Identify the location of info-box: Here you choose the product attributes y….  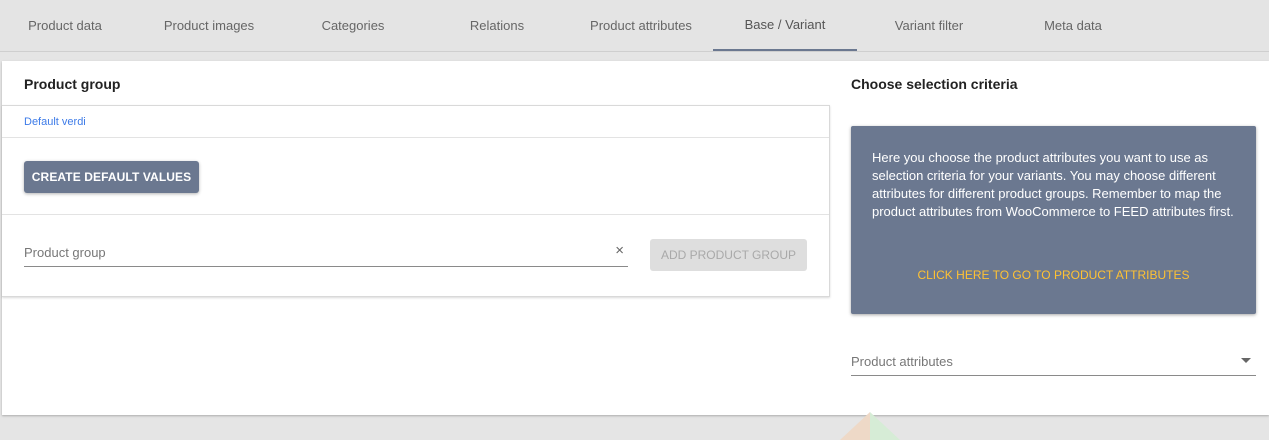
(1053, 220).